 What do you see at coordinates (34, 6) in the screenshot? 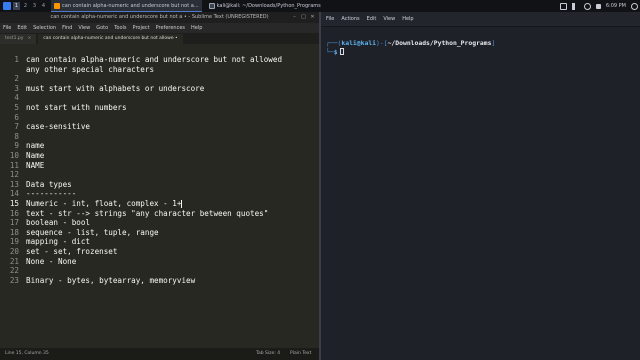
I see `workspace-3: 3` at bounding box center [34, 6].